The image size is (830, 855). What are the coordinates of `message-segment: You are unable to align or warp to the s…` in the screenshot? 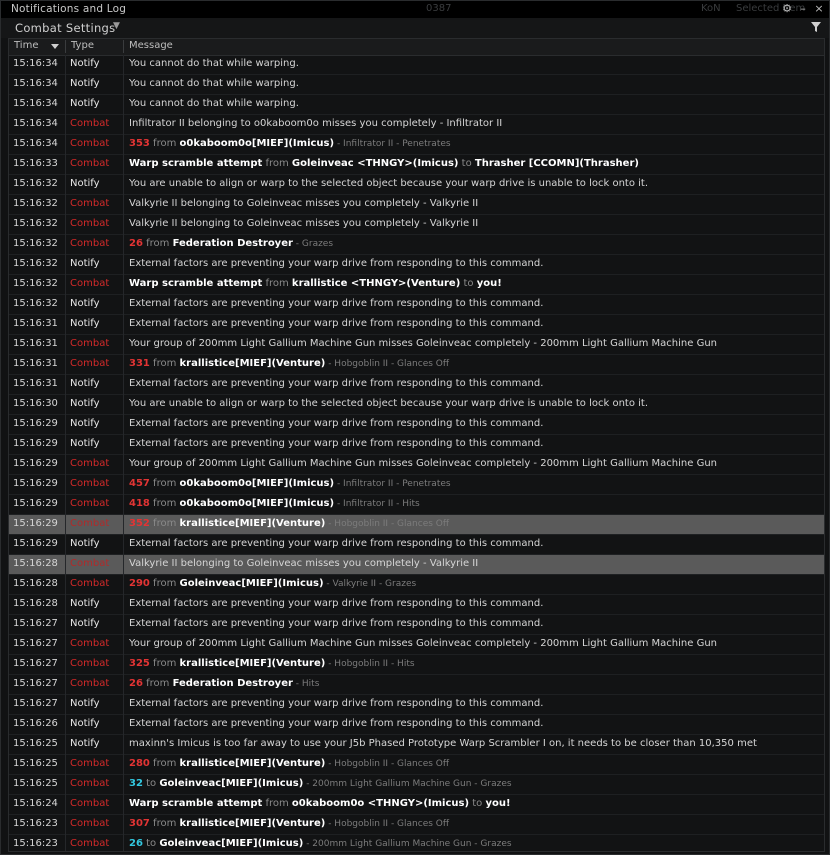 It's located at (388, 183).